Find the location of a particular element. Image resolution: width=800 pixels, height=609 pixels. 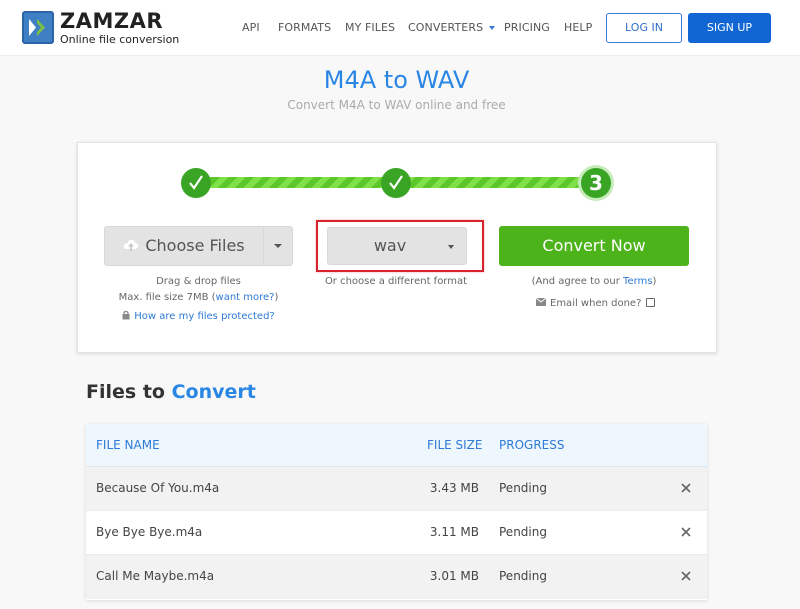

file-size: 3.01 MB is located at coordinates (454, 576).